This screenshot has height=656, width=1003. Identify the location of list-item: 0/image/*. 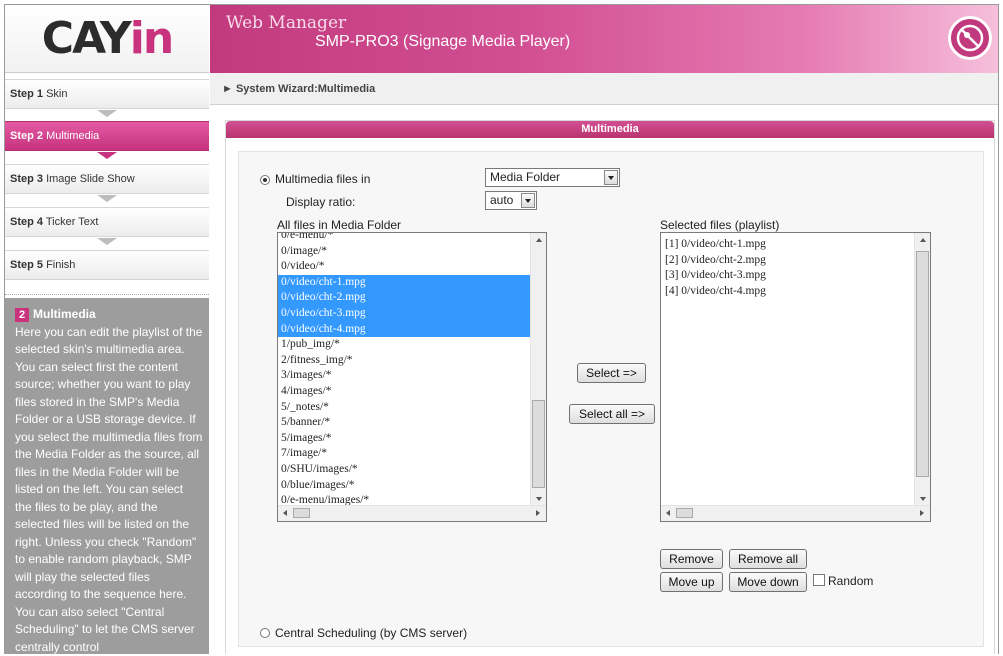
(404, 252).